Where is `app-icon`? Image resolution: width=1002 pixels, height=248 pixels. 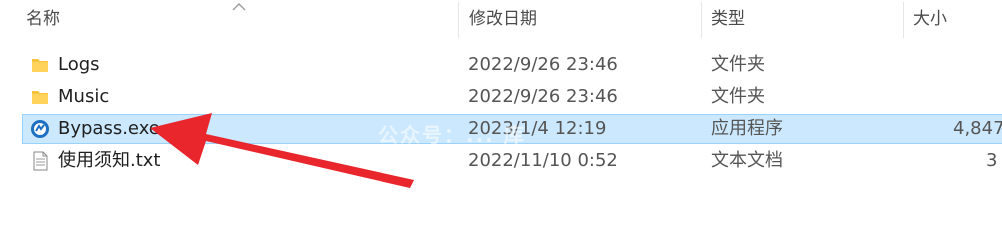
app-icon is located at coordinates (40, 129).